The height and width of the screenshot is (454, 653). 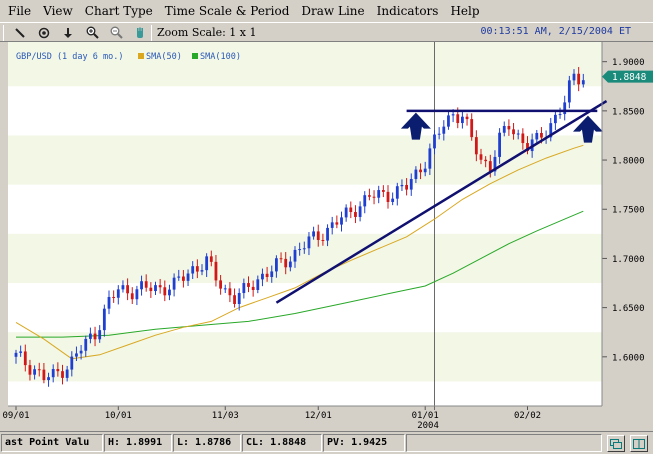 What do you see at coordinates (428, 425) in the screenshot?
I see `year-label: 2004` at bounding box center [428, 425].